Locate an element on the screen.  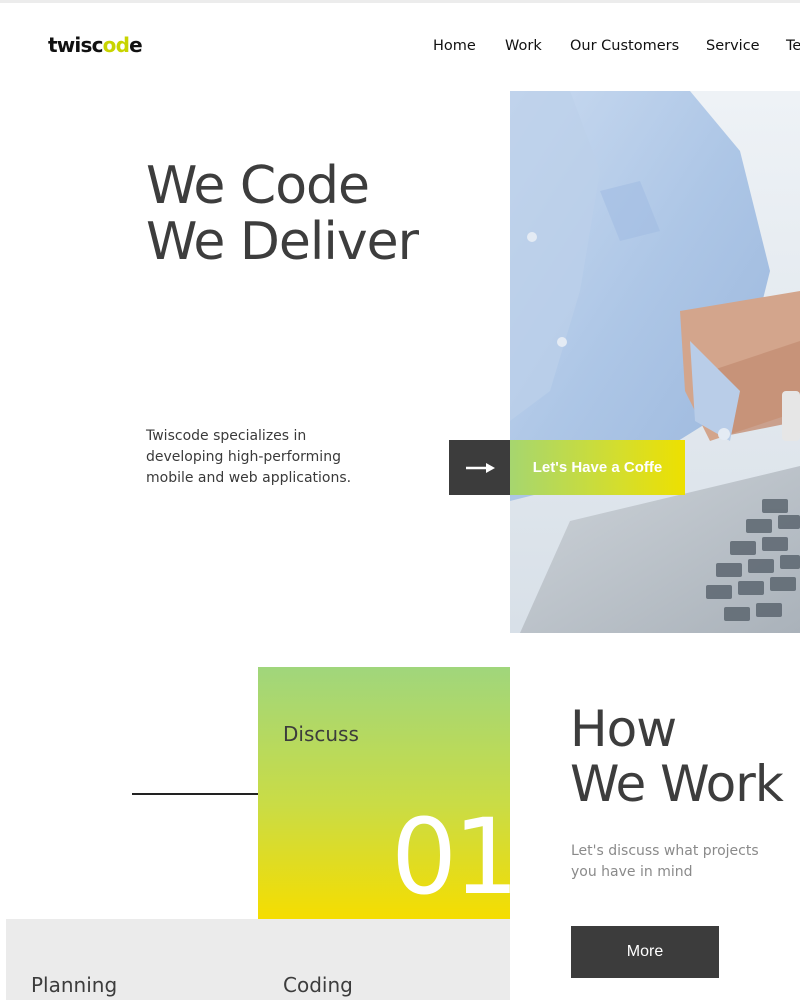
step-card-discuss: Discuss 01 is located at coordinates (384, 793).